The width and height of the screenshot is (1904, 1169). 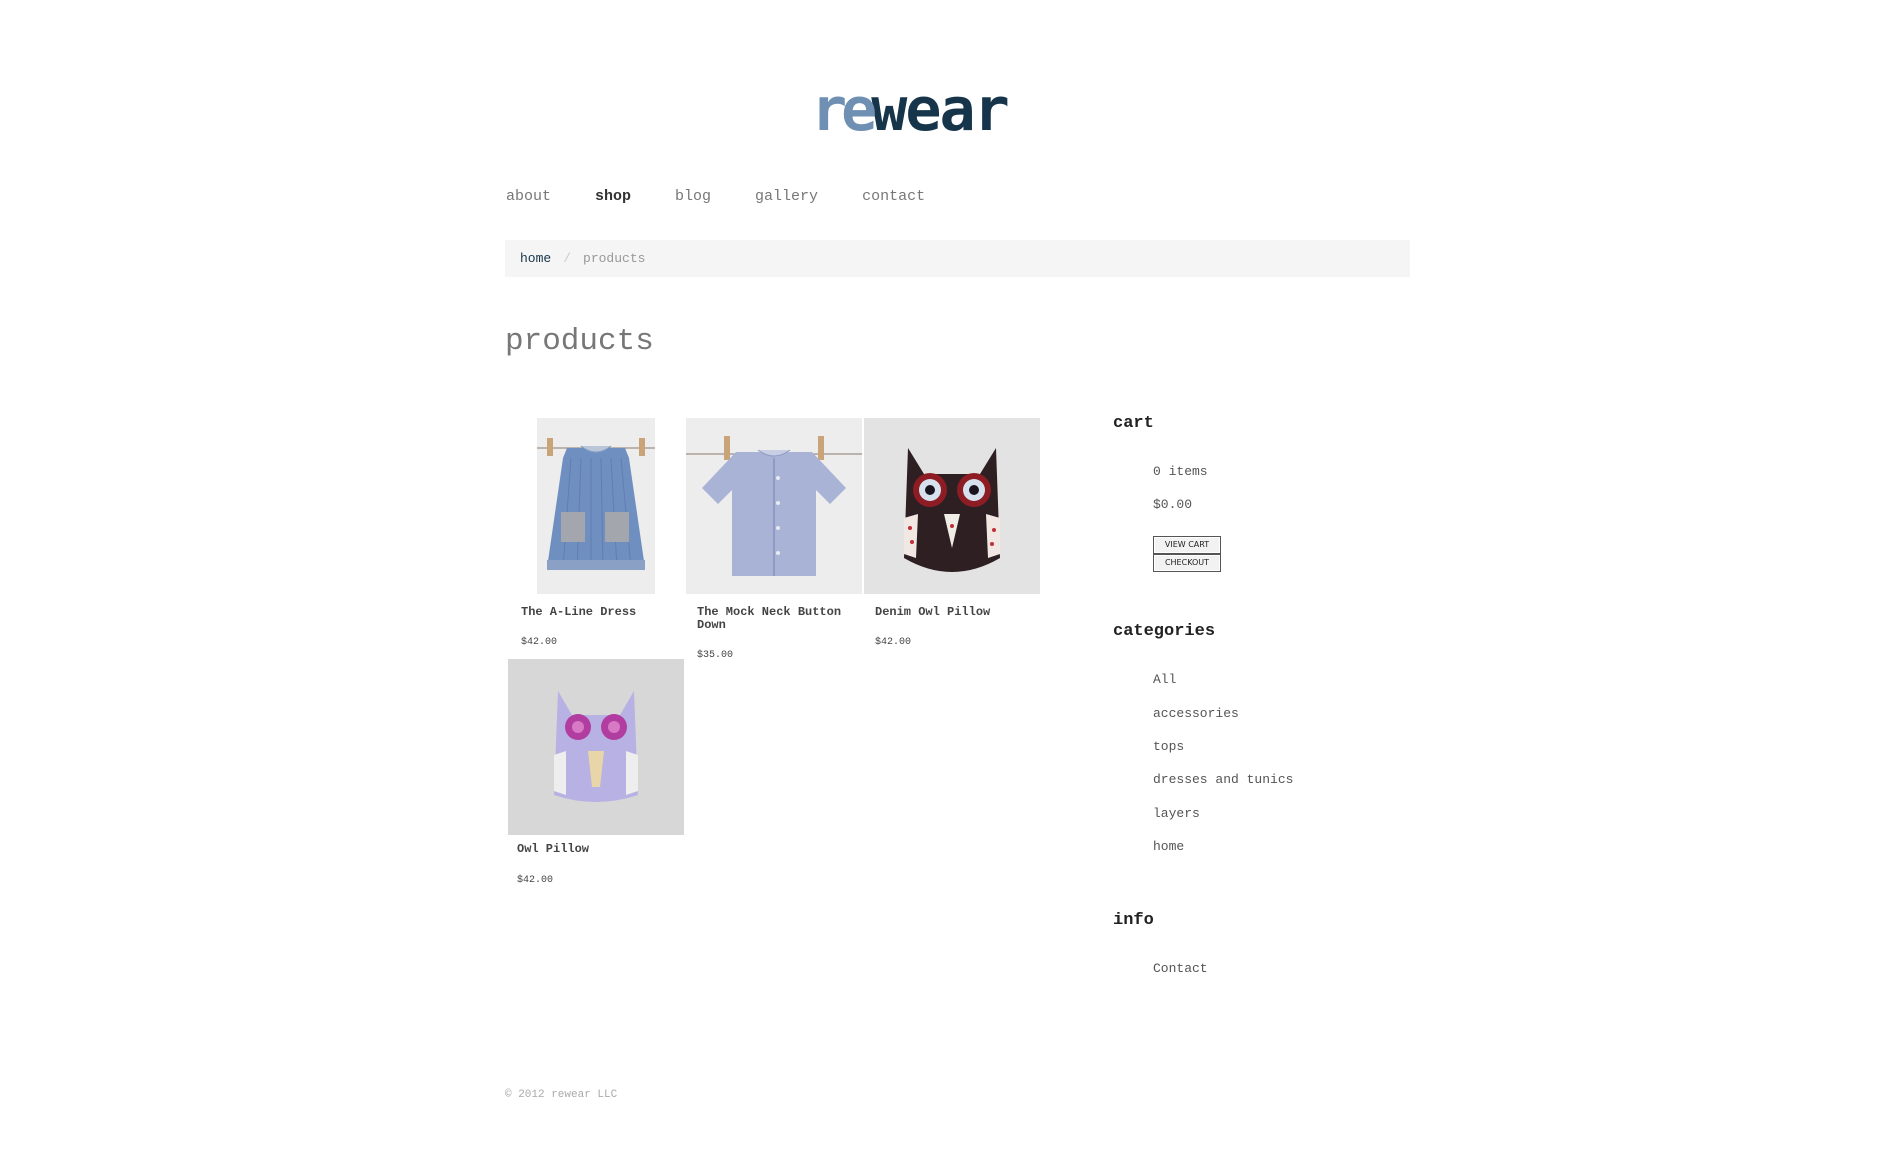 What do you see at coordinates (528, 196) in the screenshot?
I see `nav-item-about: about` at bounding box center [528, 196].